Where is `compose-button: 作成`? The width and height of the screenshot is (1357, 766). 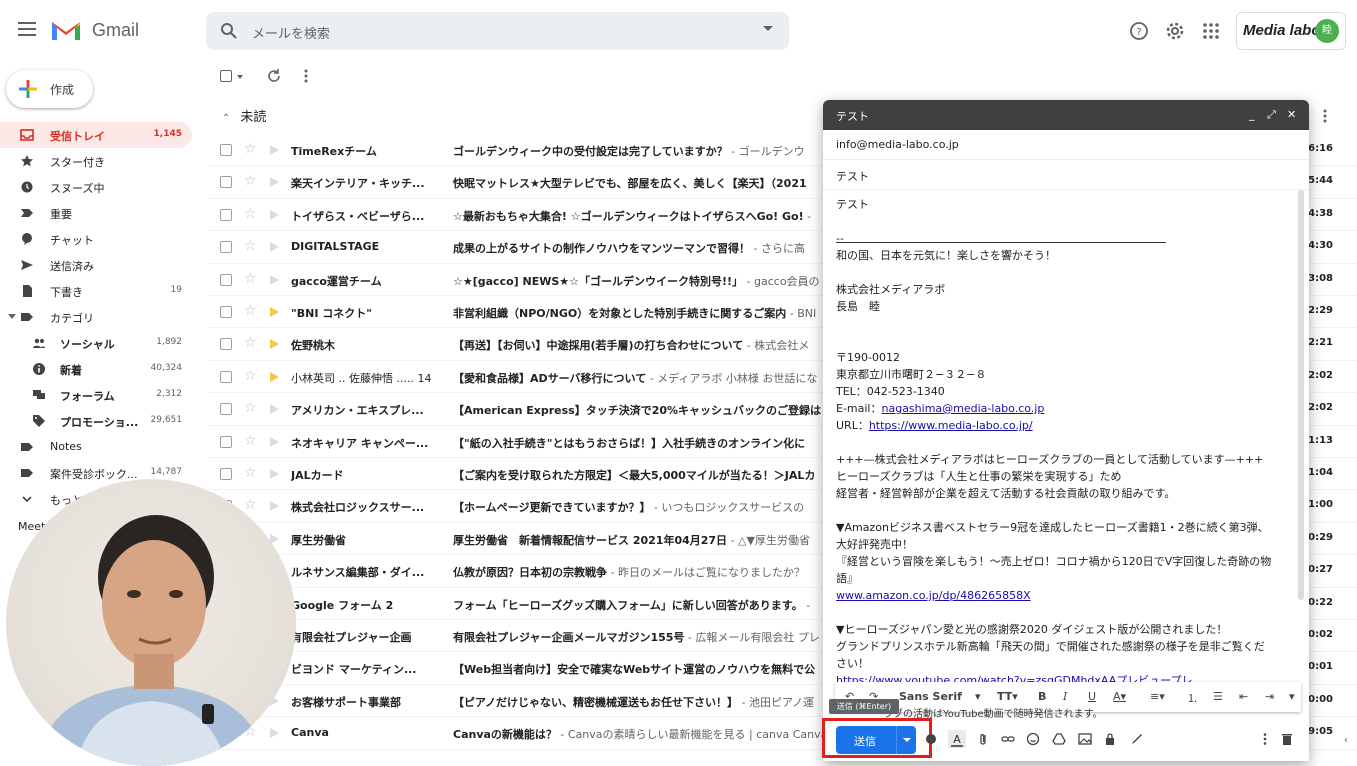
compose-button: 作成 is located at coordinates (49, 89).